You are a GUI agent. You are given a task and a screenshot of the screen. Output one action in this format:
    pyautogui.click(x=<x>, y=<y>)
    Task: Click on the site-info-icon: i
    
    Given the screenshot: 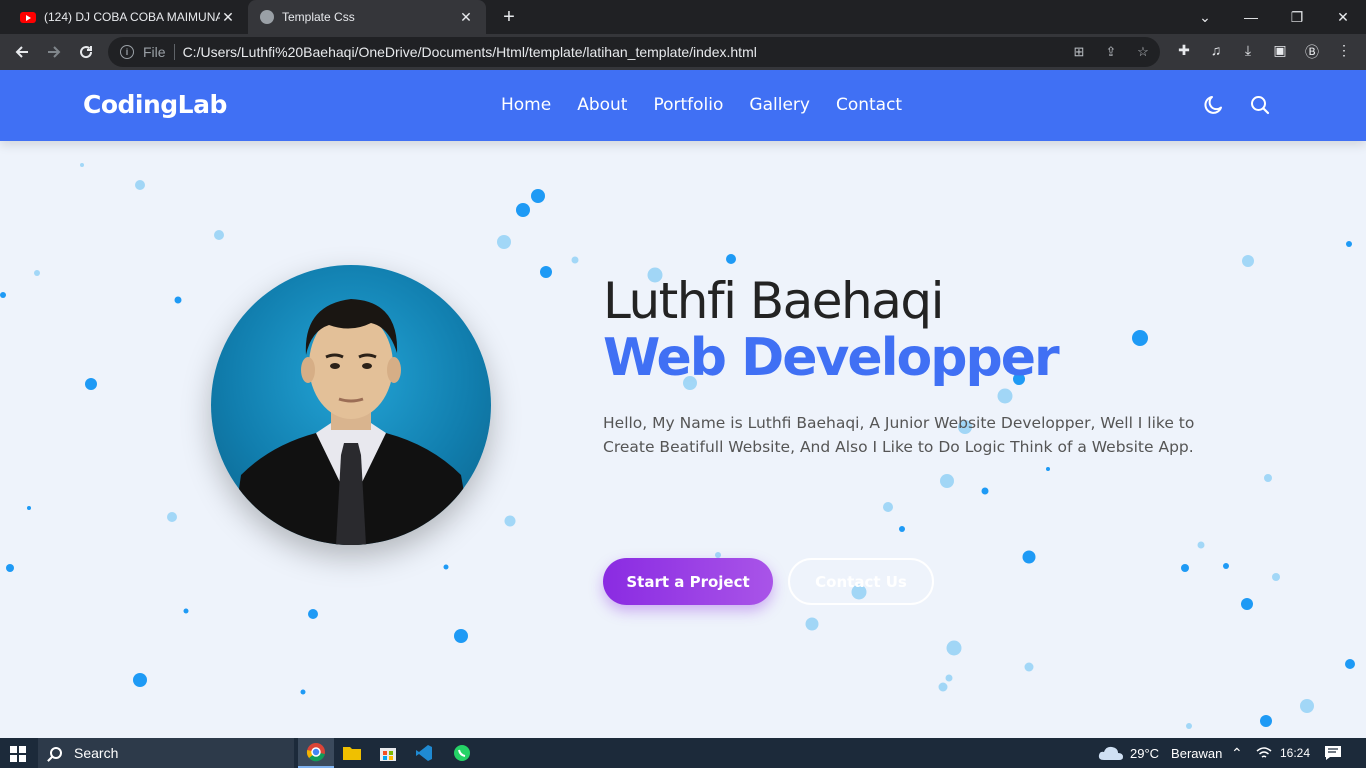 What is the action you would take?
    pyautogui.click(x=127, y=52)
    